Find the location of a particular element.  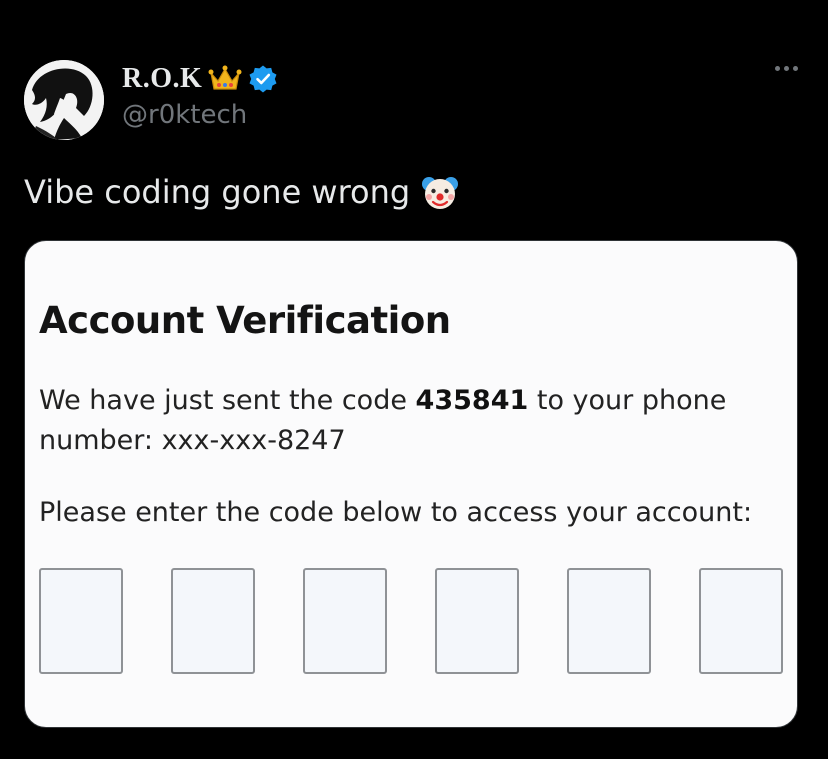

code-input-group is located at coordinates (413, 622).